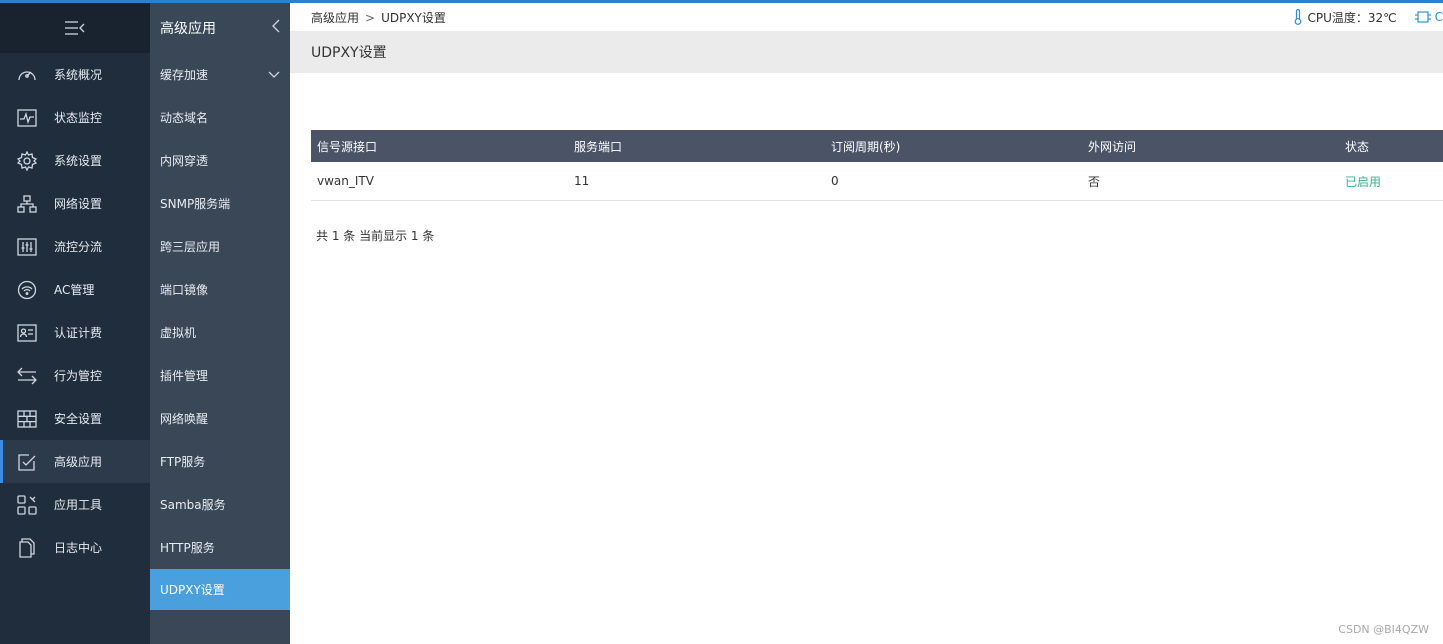 The height and width of the screenshot is (644, 1443). I want to click on column-header-port: 服务端口, so click(696, 146).